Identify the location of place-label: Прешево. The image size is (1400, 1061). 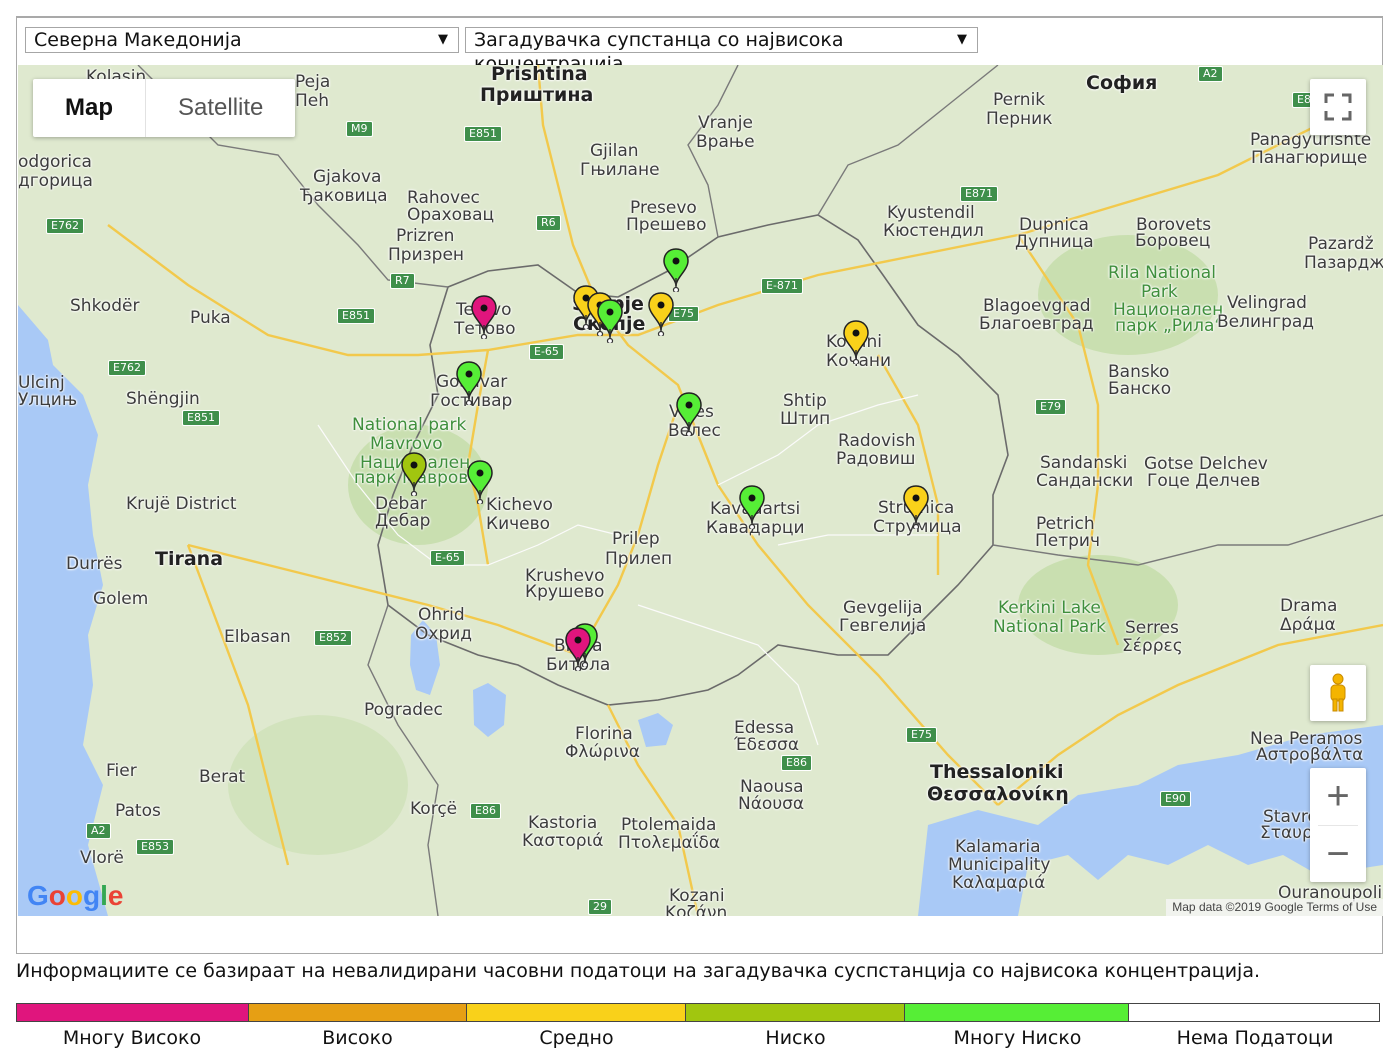
(666, 225).